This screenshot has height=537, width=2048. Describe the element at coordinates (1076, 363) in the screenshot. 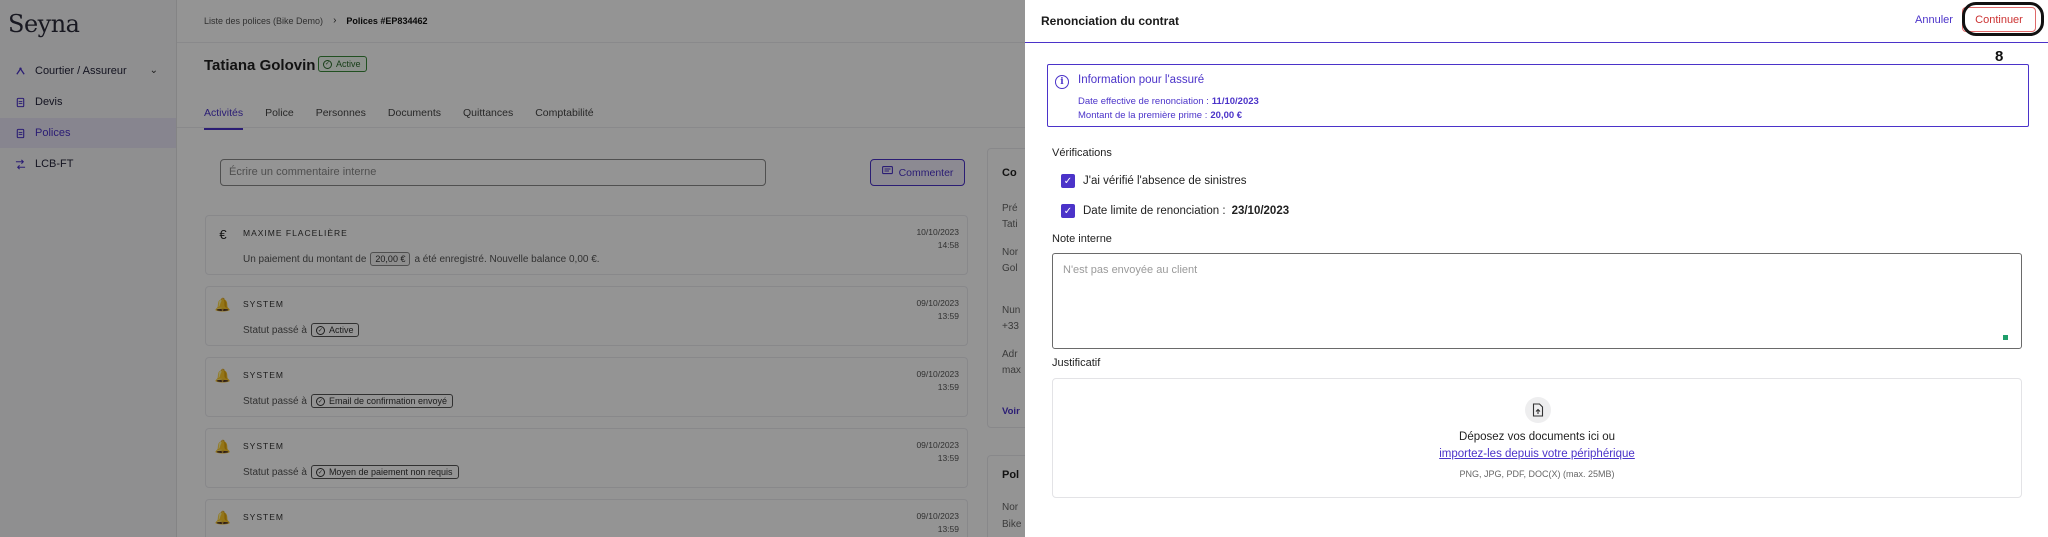

I see `section-title: Justificatif` at that location.